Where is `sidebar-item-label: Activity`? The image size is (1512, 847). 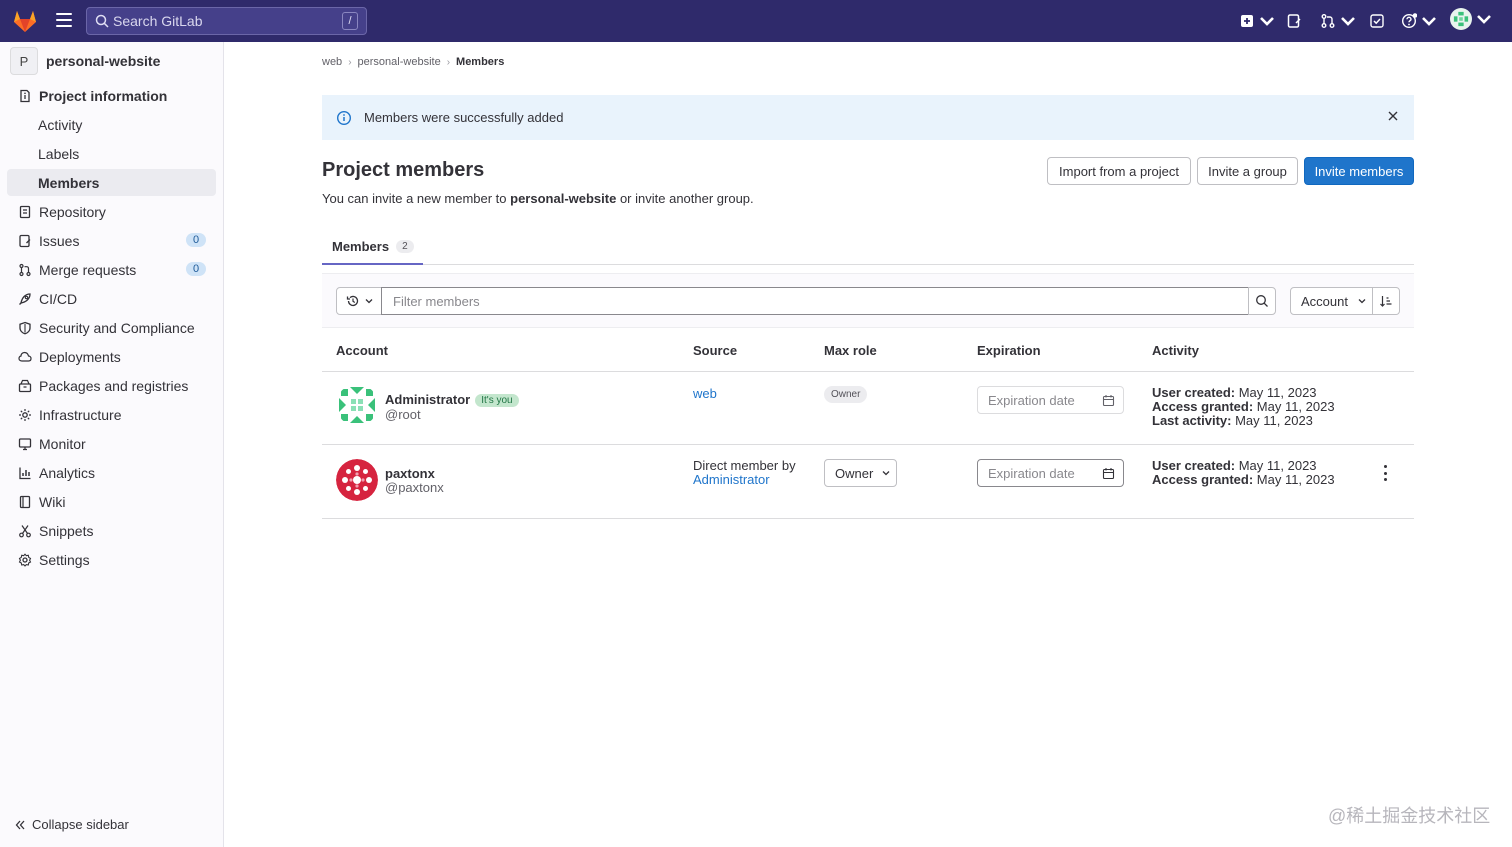 sidebar-item-label: Activity is located at coordinates (60, 124).